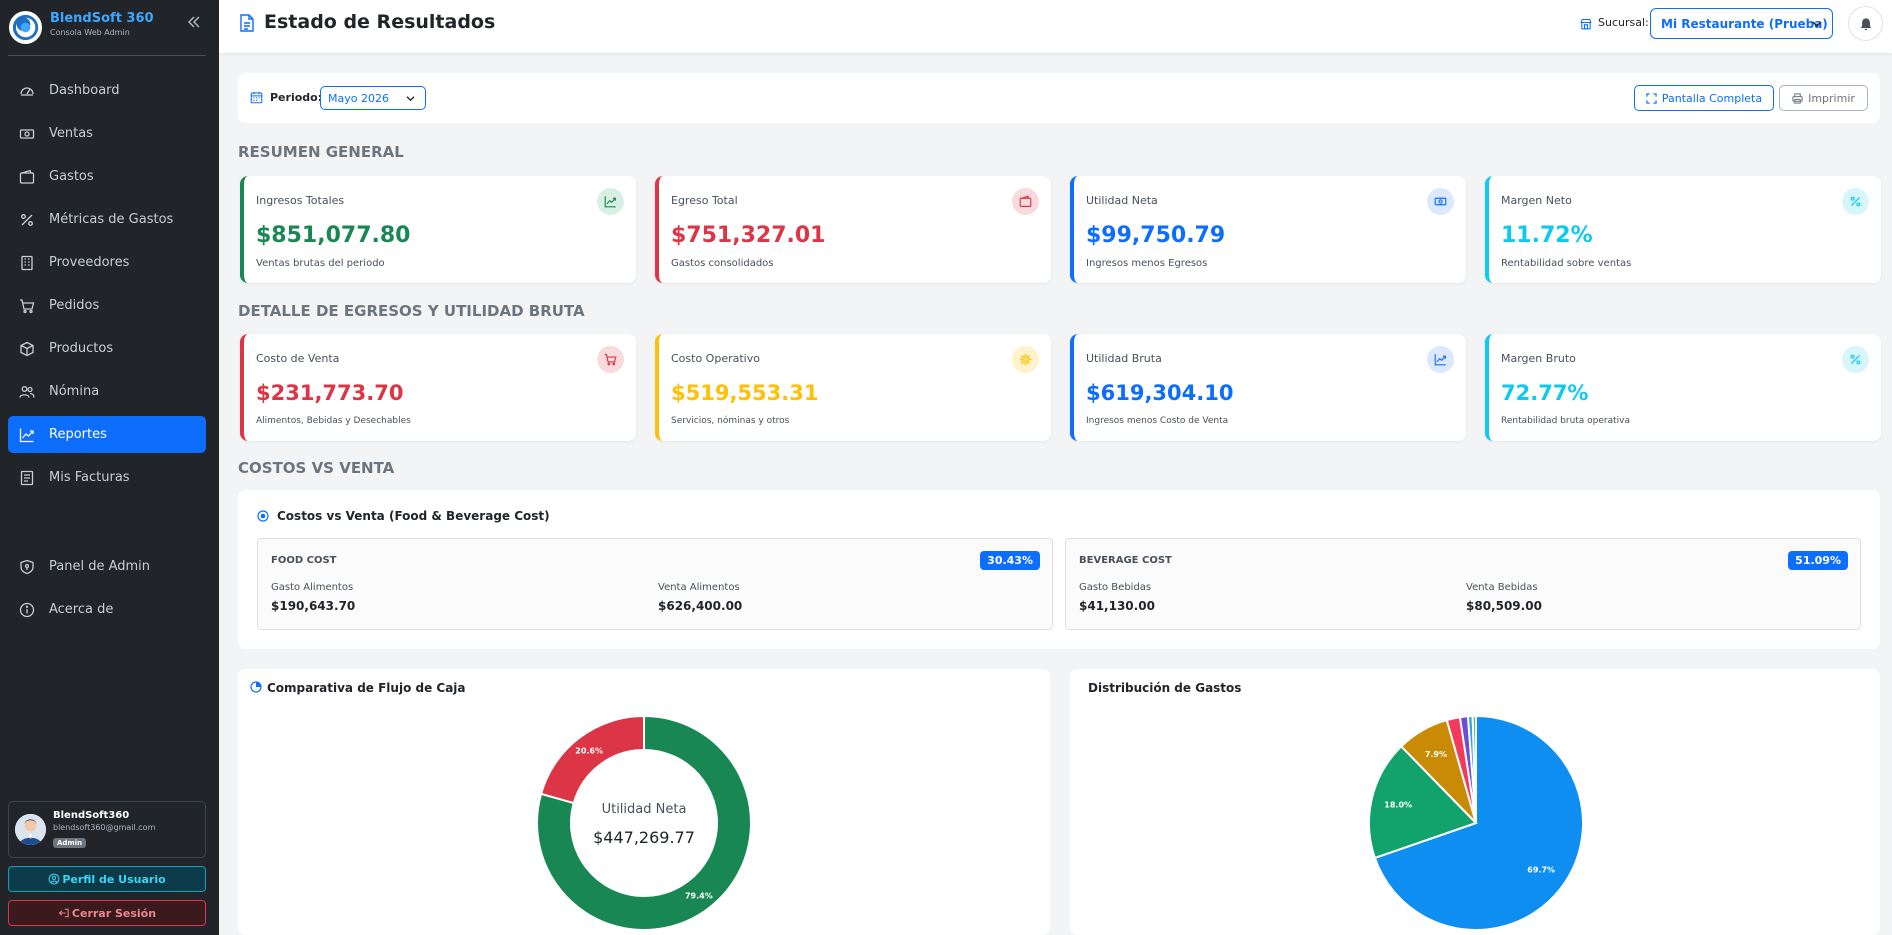 The height and width of the screenshot is (935, 1892). I want to click on sidebar-item-panel-admin: Panel de Admin, so click(107, 566).